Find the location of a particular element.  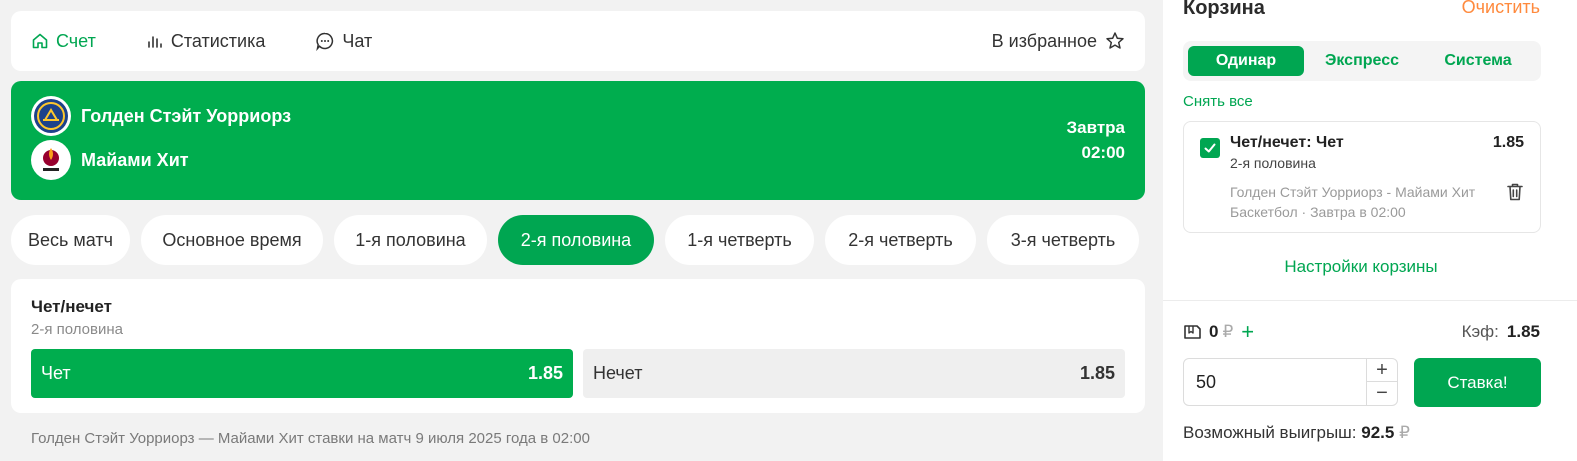

clear-cart-button: Очистить is located at coordinates (1501, 9).